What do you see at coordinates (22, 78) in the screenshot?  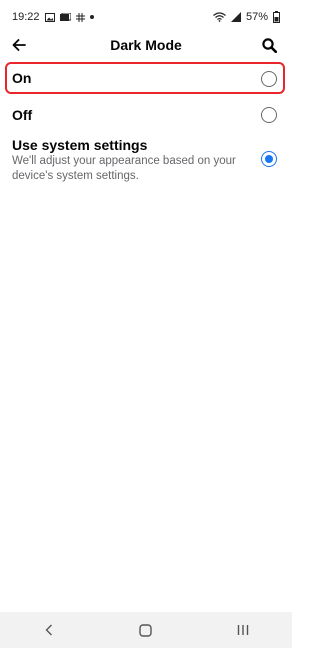 I see `option-on-label: On` at bounding box center [22, 78].